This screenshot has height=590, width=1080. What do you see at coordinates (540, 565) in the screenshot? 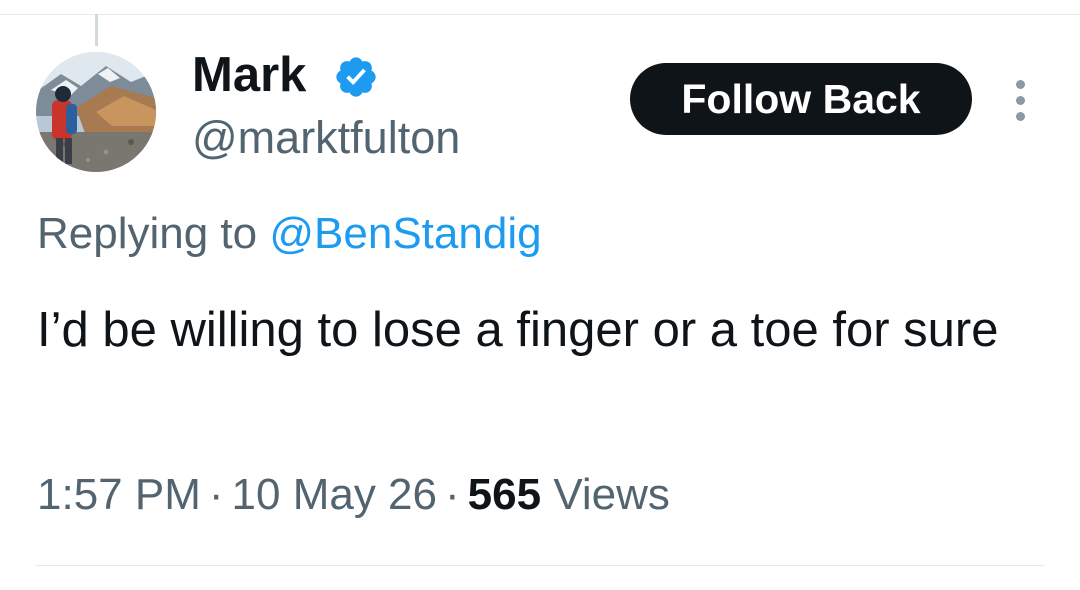
I see `bottom-divider` at bounding box center [540, 565].